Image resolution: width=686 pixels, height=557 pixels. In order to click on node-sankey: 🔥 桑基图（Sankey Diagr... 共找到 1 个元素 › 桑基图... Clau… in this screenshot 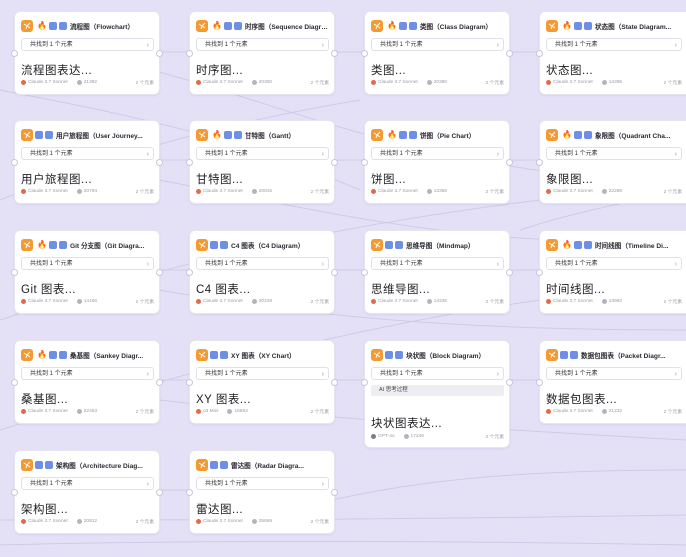, I will do `click(87, 382)`.